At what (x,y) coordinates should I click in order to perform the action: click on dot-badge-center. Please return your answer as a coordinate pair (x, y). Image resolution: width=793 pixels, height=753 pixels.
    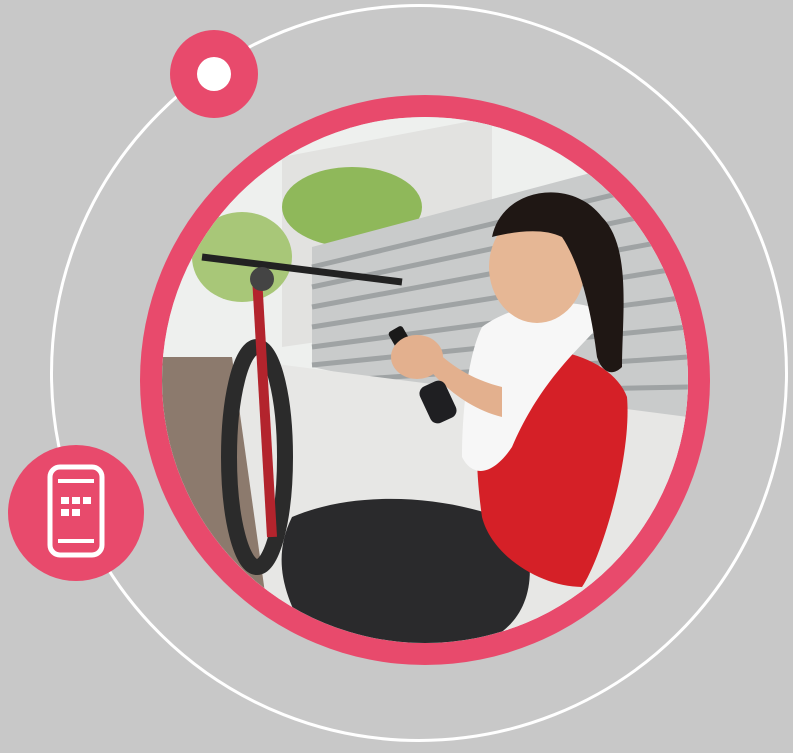
    Looking at the image, I should click on (214, 74).